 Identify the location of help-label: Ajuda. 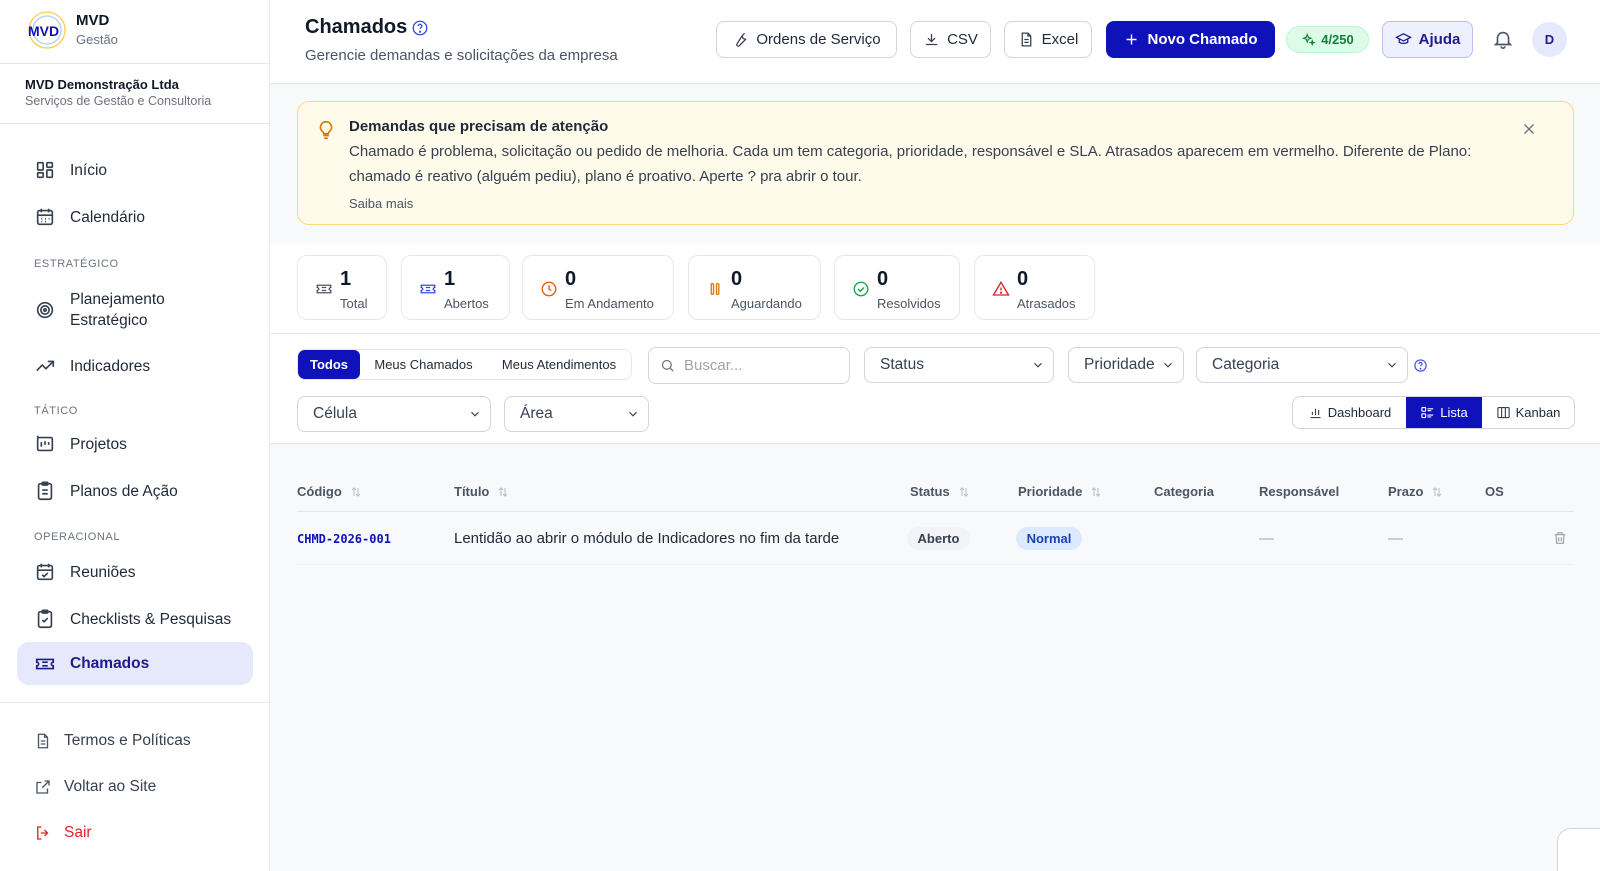
(1439, 39).